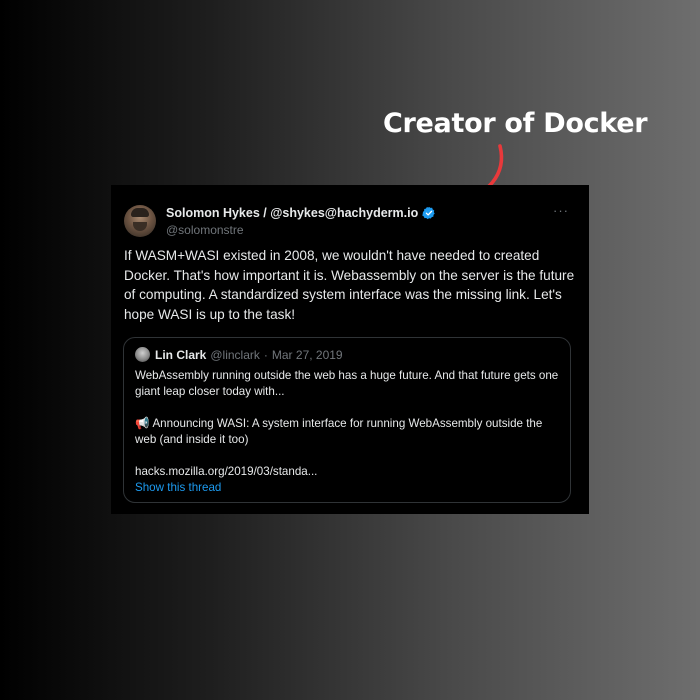  What do you see at coordinates (515, 123) in the screenshot?
I see `annotation-label: Creator of Docker` at bounding box center [515, 123].